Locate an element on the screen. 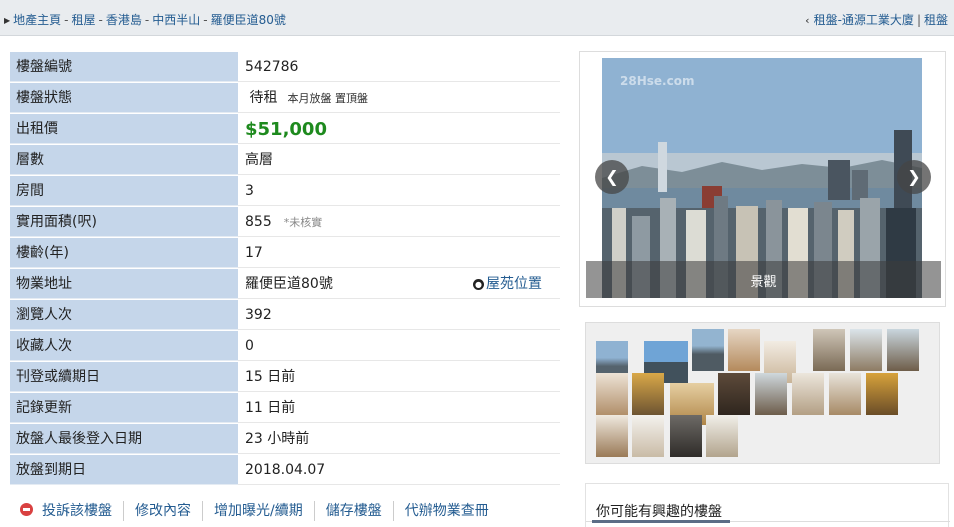  info-row-expiry: 放盤到期日 2018.04.07 is located at coordinates (285, 470).